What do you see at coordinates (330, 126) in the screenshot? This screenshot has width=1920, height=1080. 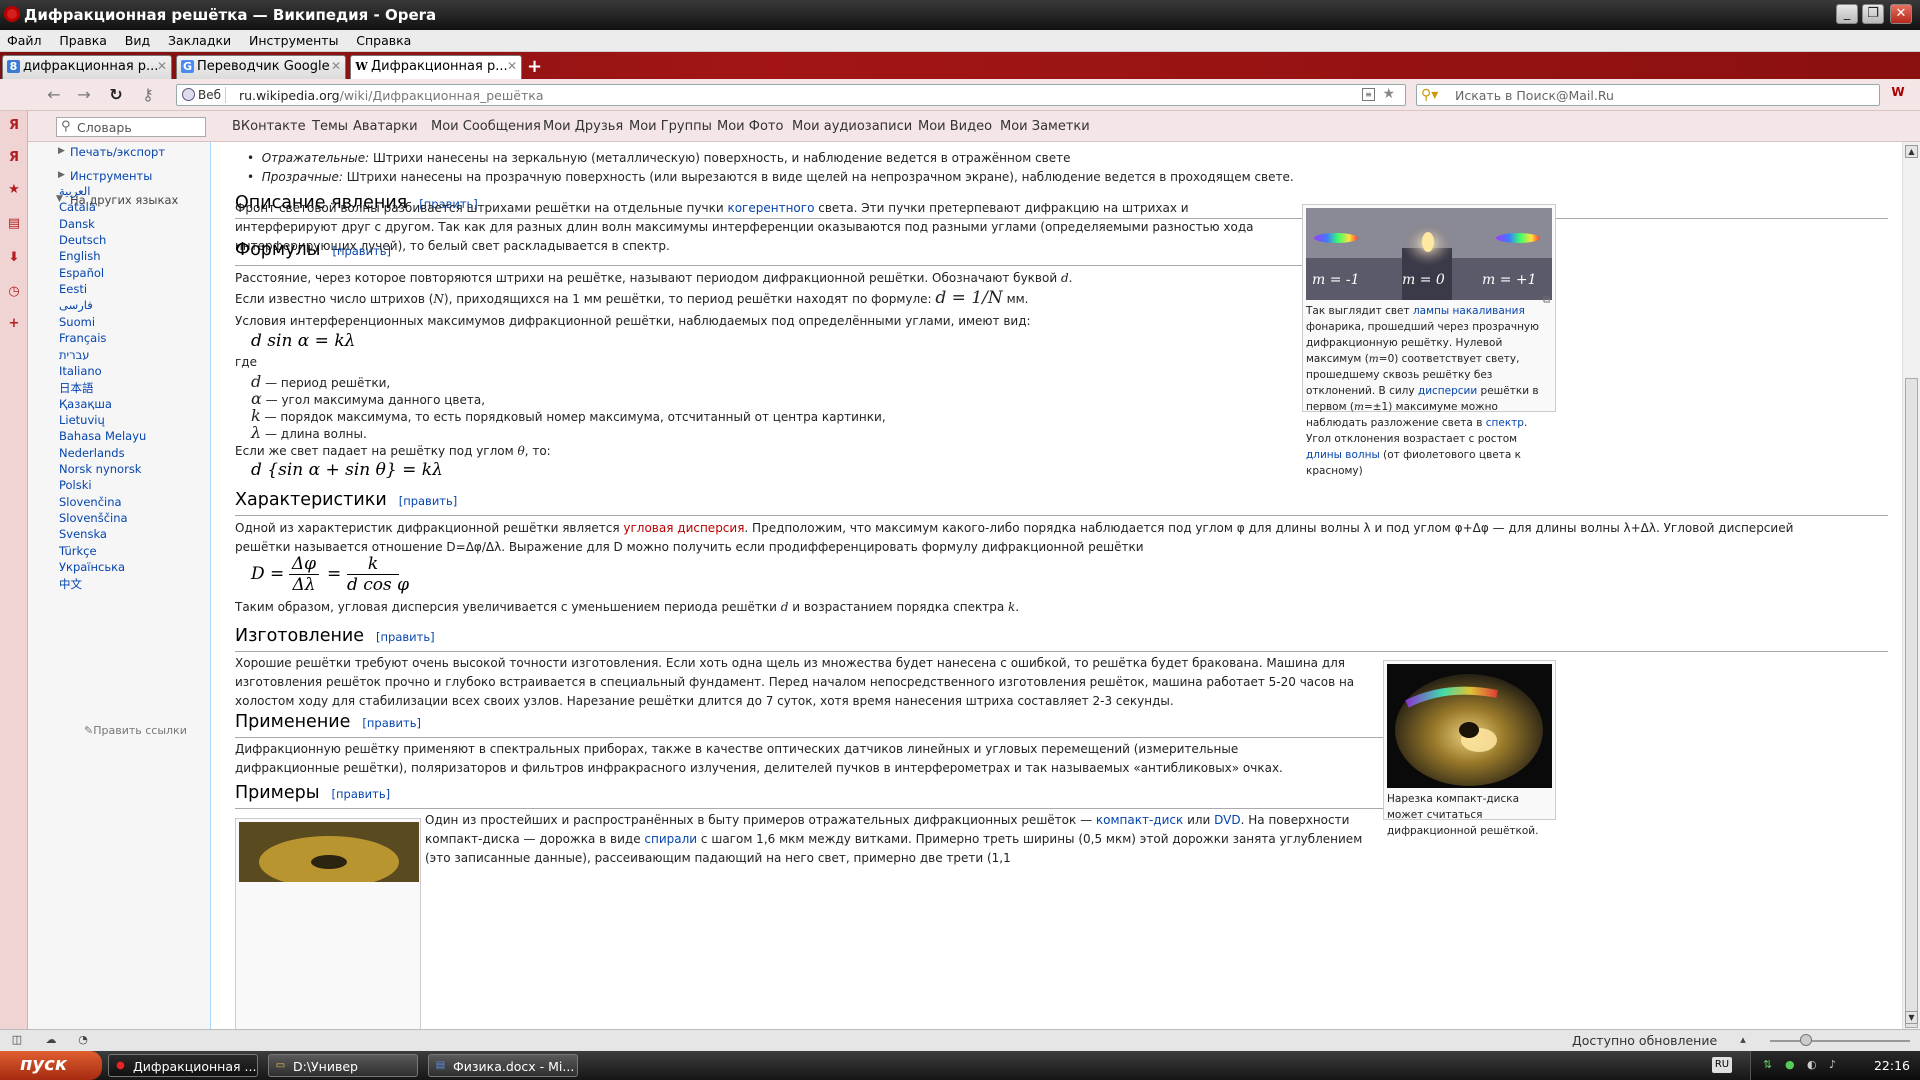 I see `bookmark-item: Темы` at bounding box center [330, 126].